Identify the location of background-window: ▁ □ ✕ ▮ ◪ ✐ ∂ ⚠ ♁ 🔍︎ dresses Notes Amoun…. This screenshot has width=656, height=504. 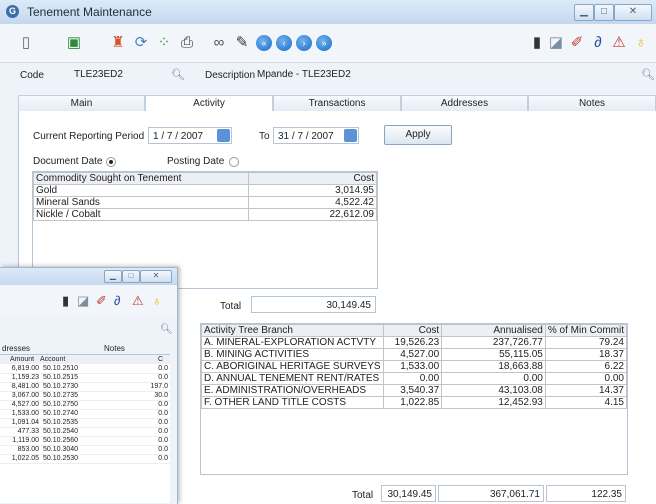
(89, 385).